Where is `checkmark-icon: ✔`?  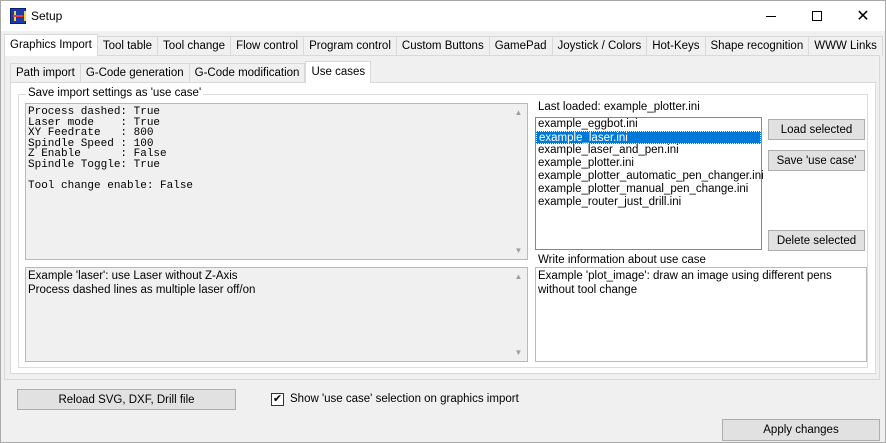 checkmark-icon: ✔ is located at coordinates (277, 399).